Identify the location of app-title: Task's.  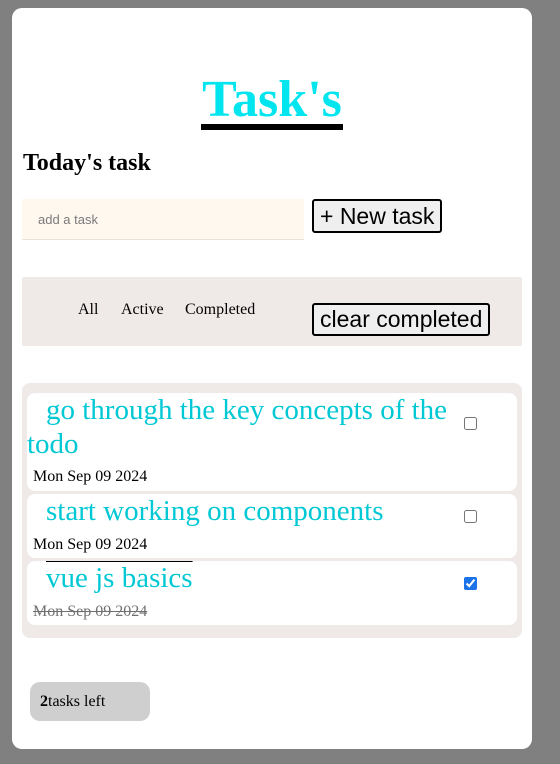
(272, 100).